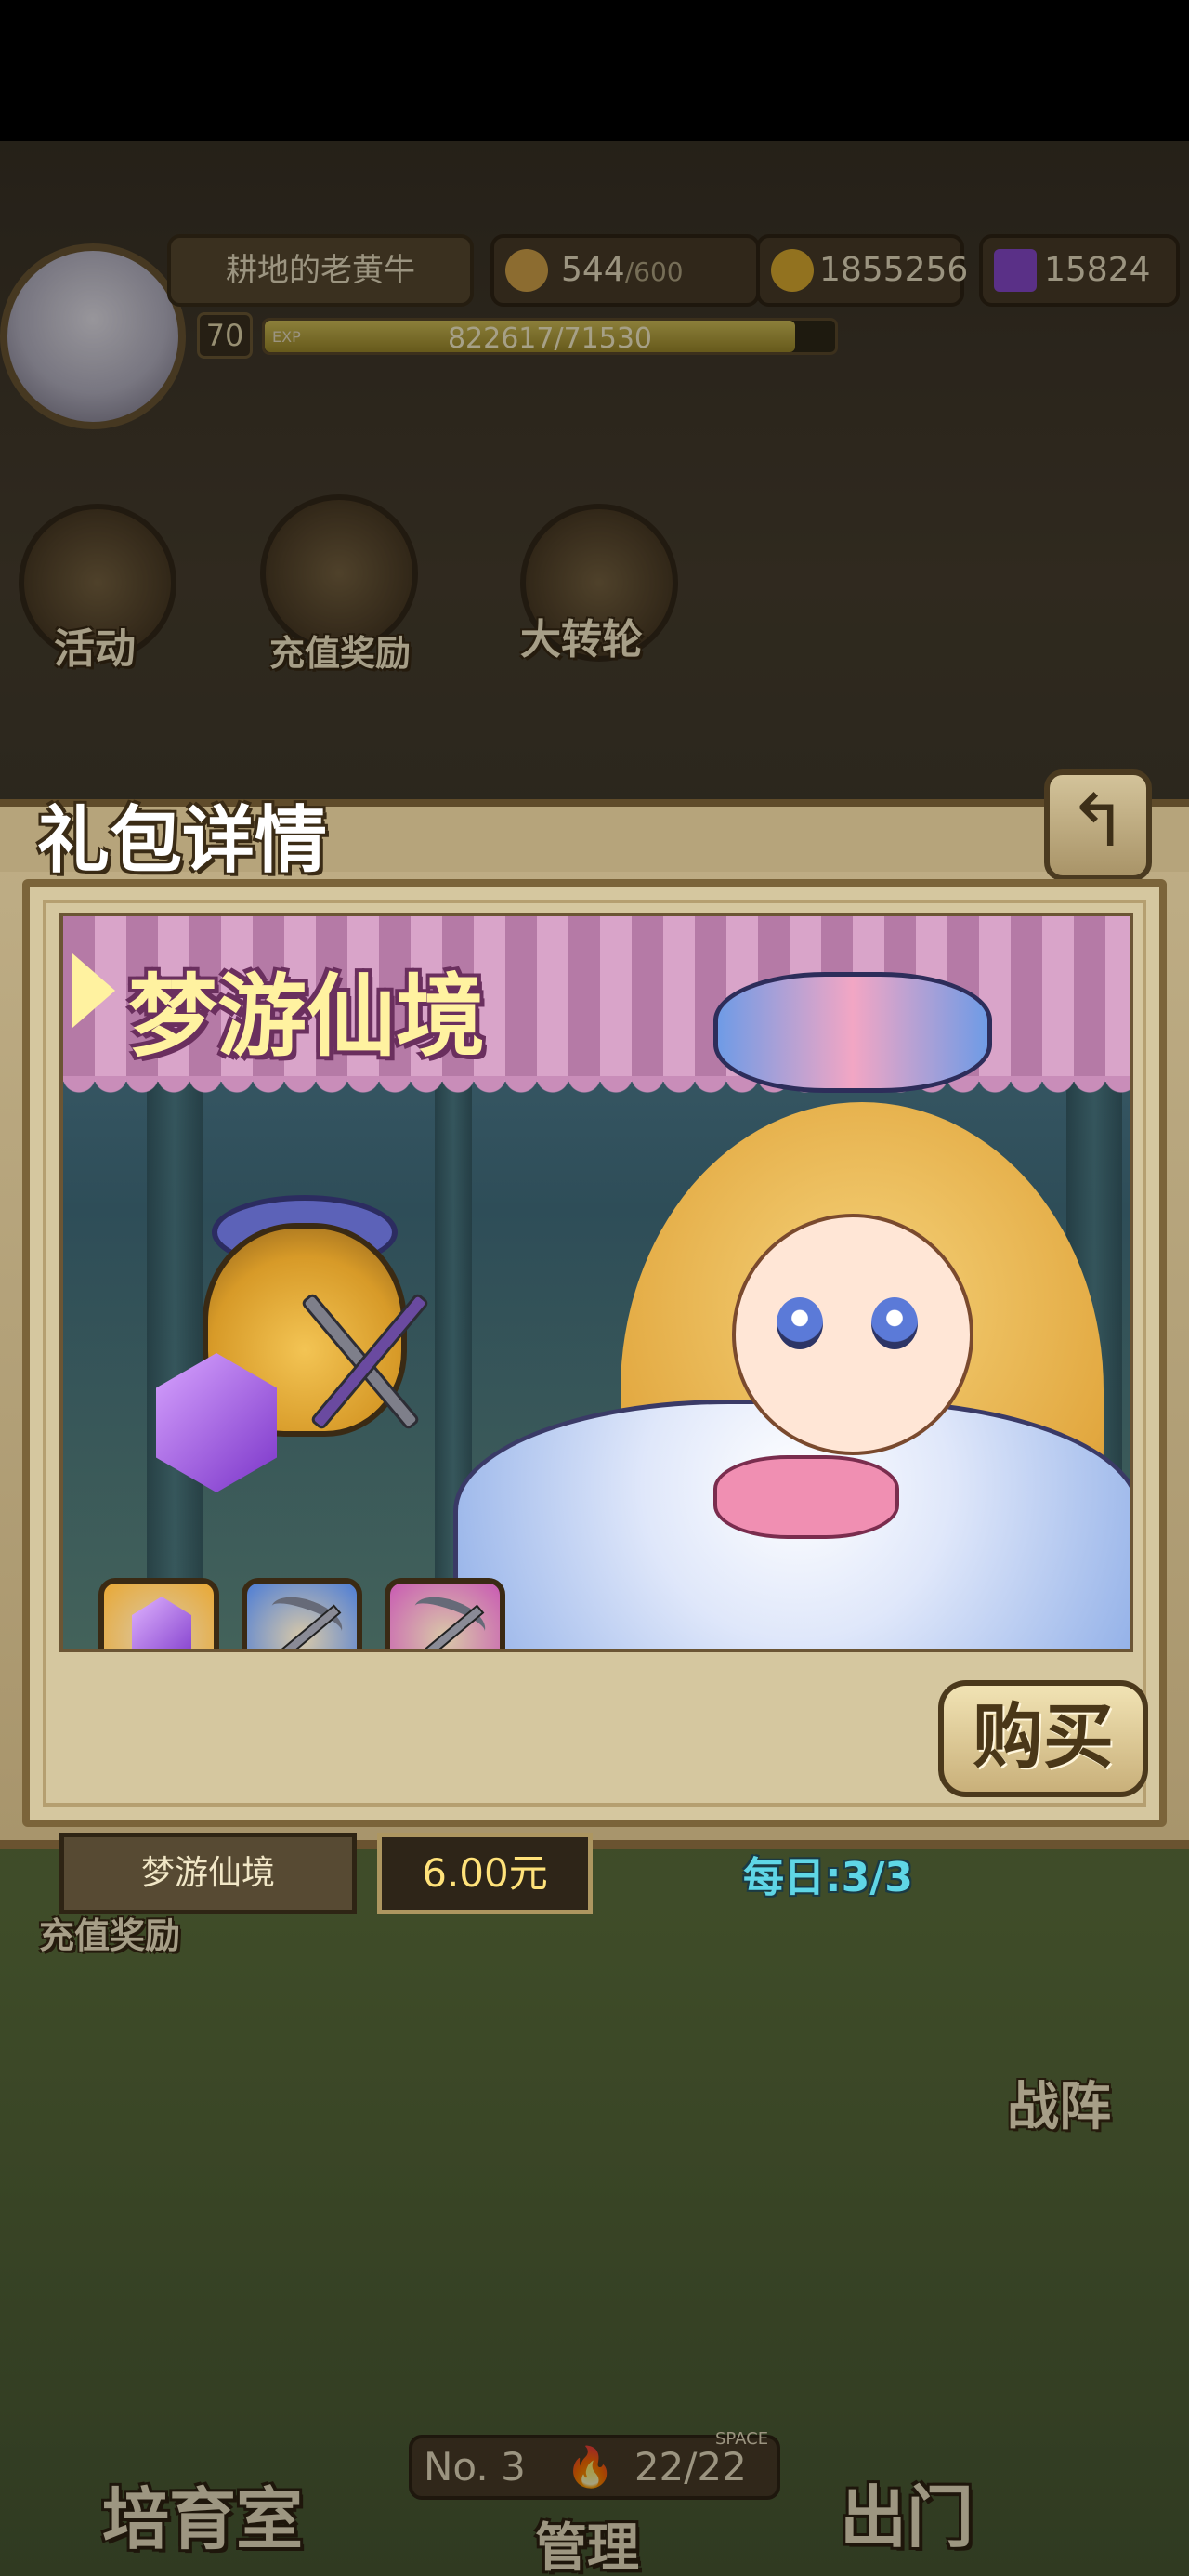  What do you see at coordinates (1098, 821) in the screenshot?
I see `back-arrow-icon: ↰` at bounding box center [1098, 821].